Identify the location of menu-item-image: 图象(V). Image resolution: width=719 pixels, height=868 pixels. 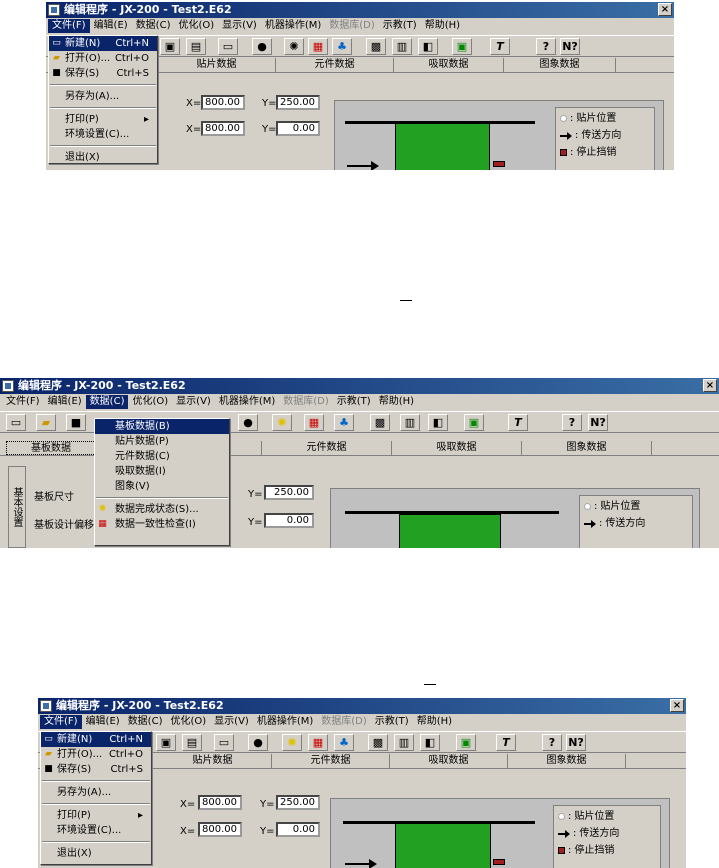
(162, 486).